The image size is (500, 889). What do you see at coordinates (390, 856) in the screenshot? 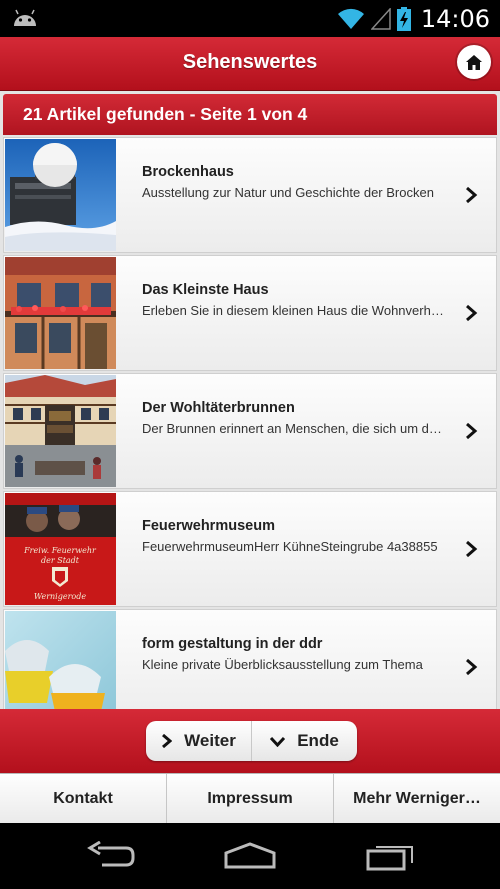
I see `recent-apps-icon` at bounding box center [390, 856].